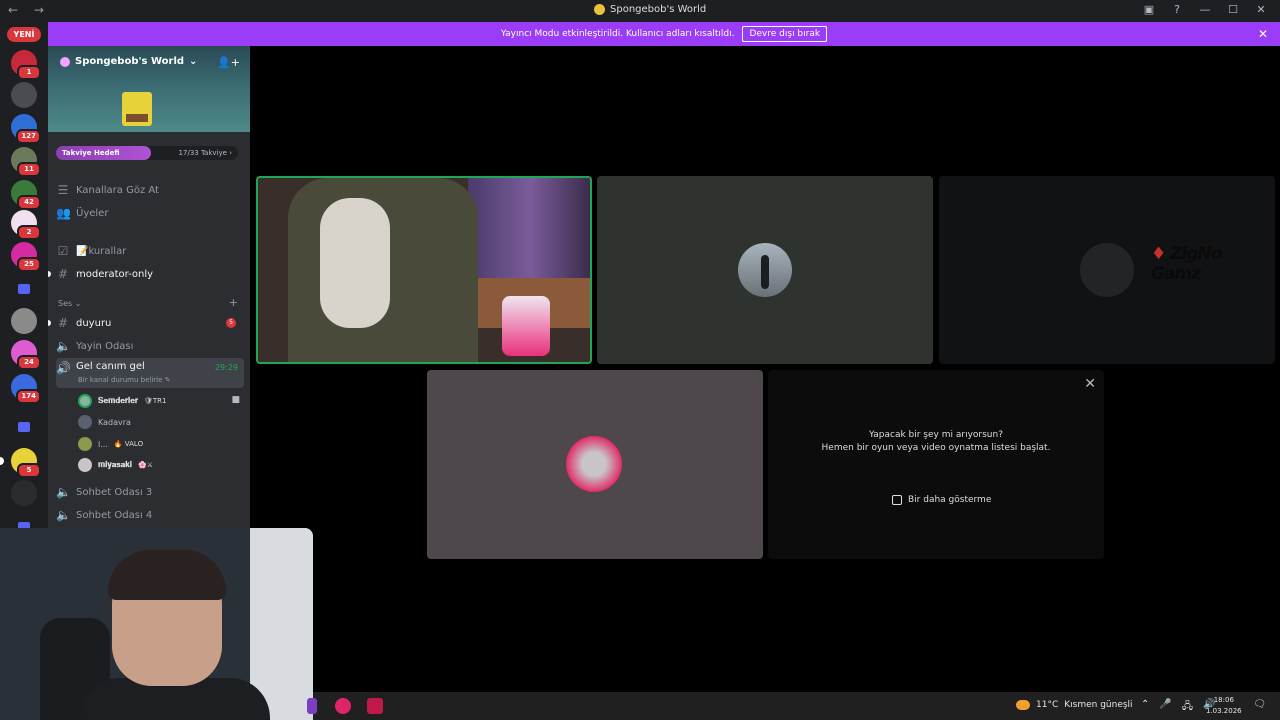  I want to click on minimize-button: —, so click(1205, 9).